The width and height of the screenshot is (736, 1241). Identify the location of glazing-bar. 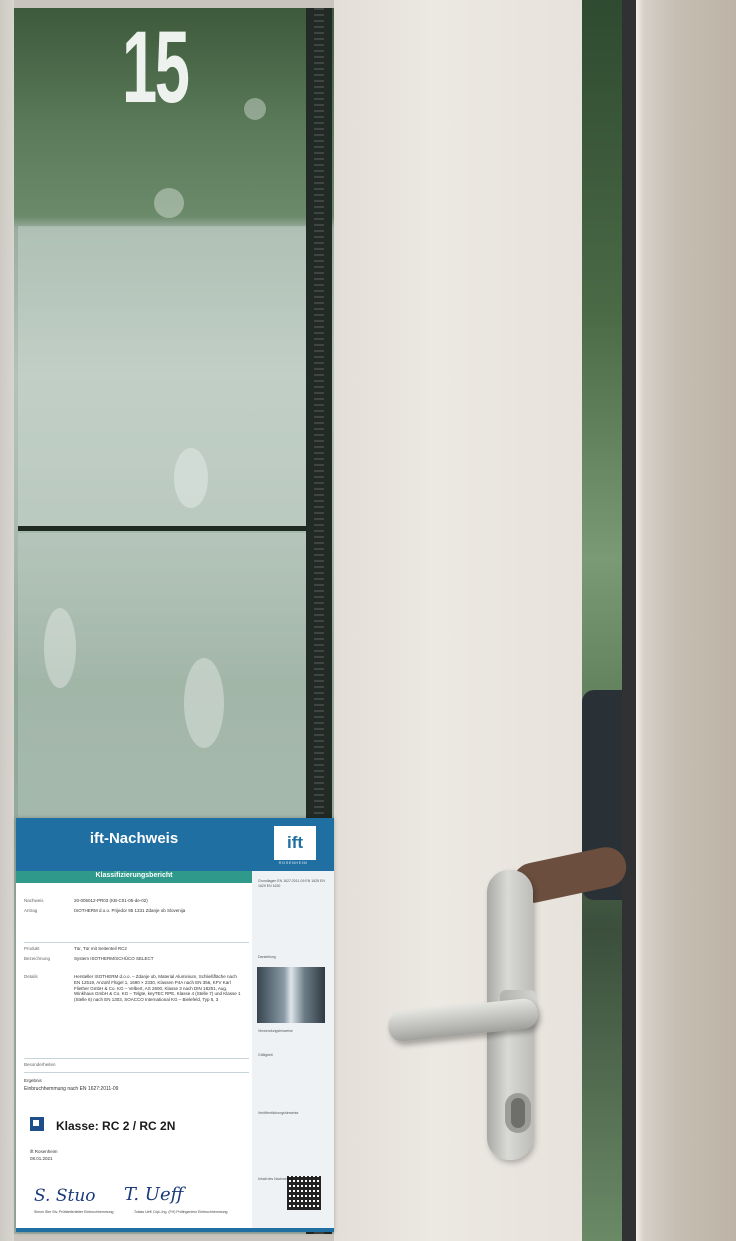
(162, 528).